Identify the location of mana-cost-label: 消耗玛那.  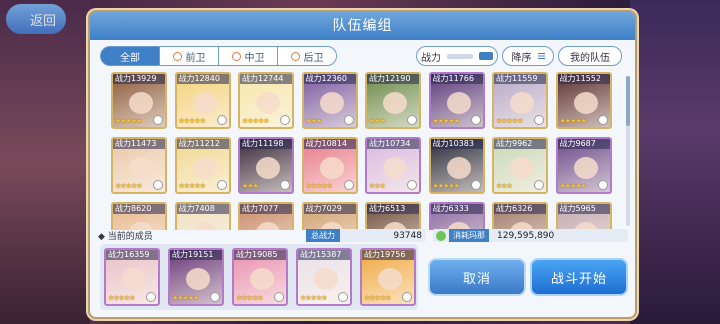
(469, 235).